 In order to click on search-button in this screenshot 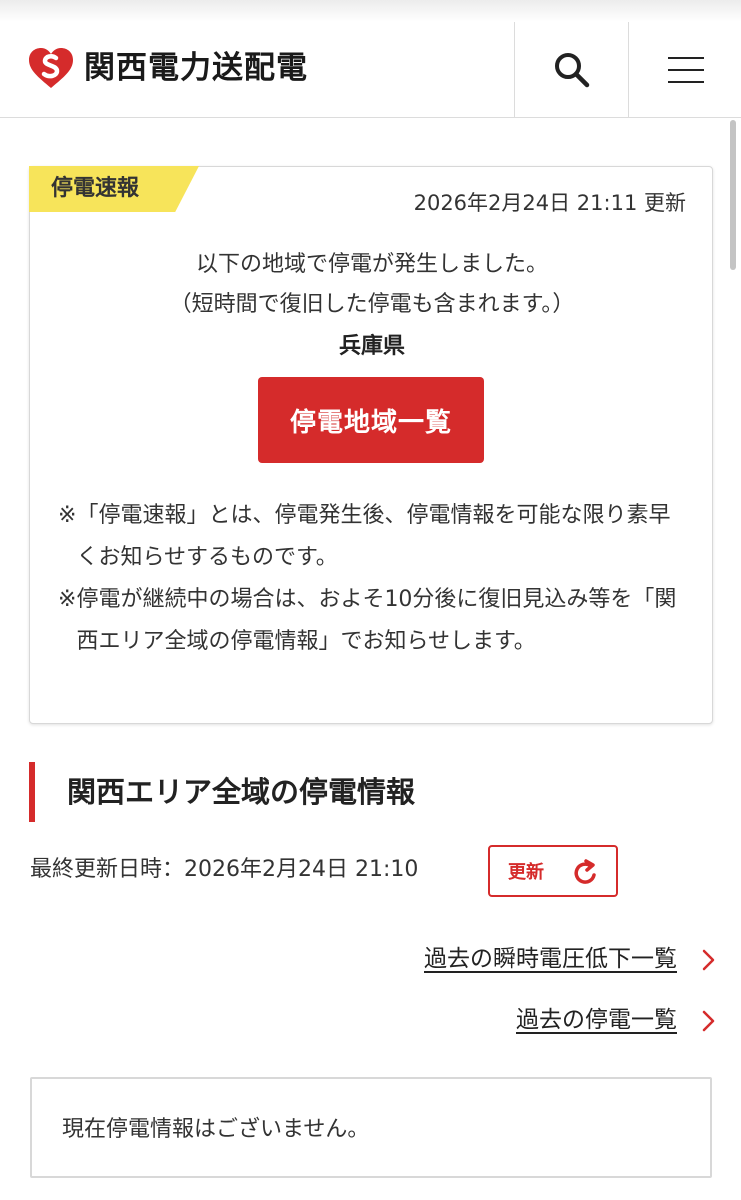, I will do `click(571, 70)`.